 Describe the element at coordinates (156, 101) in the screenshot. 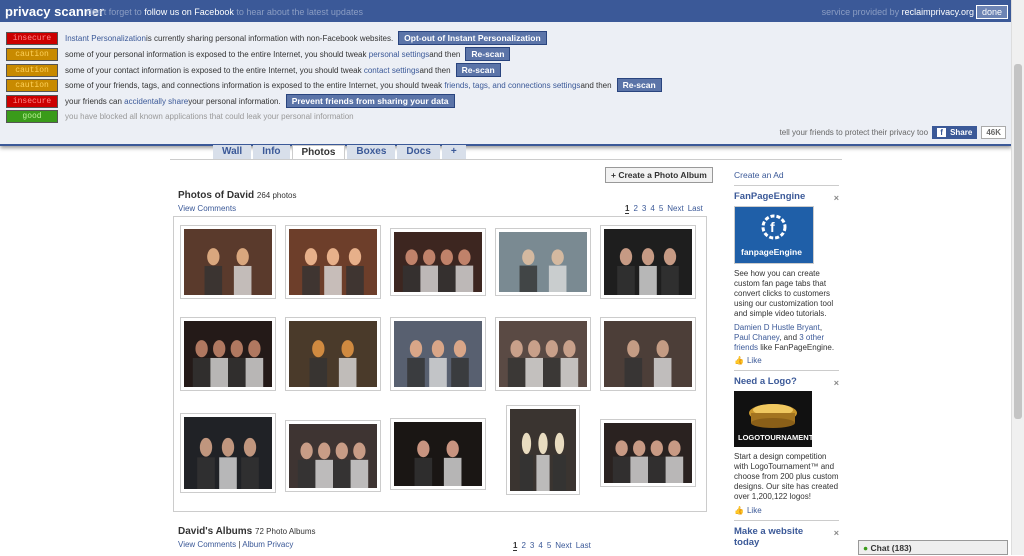

I see `accidentally-share-link: accidentally share` at that location.